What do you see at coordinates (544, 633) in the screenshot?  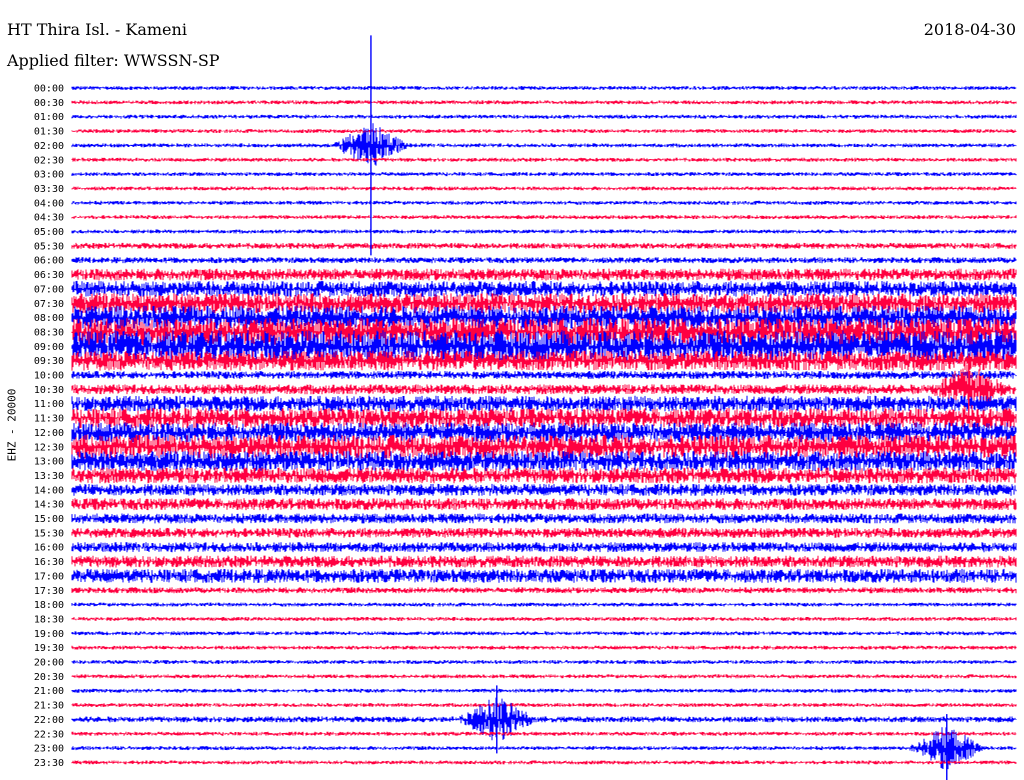 I see `trace-1900` at bounding box center [544, 633].